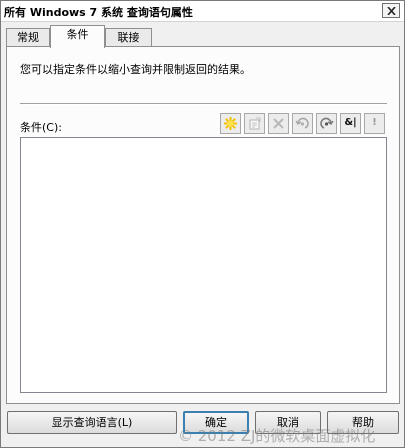 The image size is (405, 448). Describe the element at coordinates (203, 36) in the screenshot. I see `tab-strip: 常规 条件 联接` at that location.